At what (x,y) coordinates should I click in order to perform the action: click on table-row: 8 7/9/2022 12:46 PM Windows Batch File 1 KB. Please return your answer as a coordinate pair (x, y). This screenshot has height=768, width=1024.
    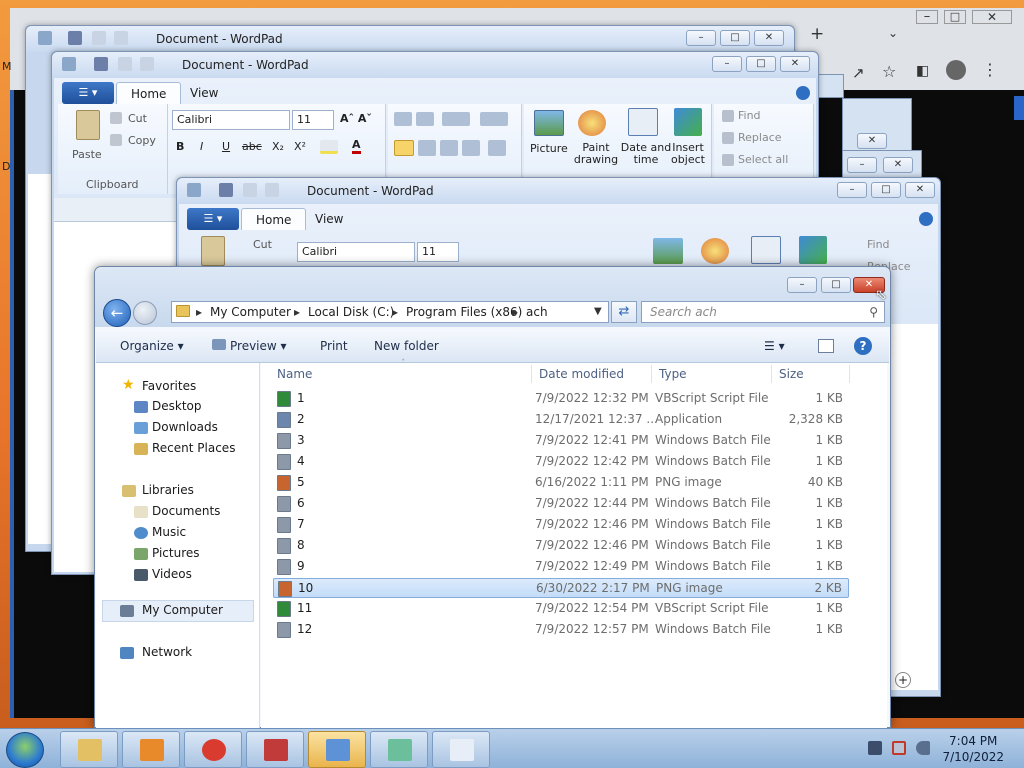
    Looking at the image, I should click on (561, 546).